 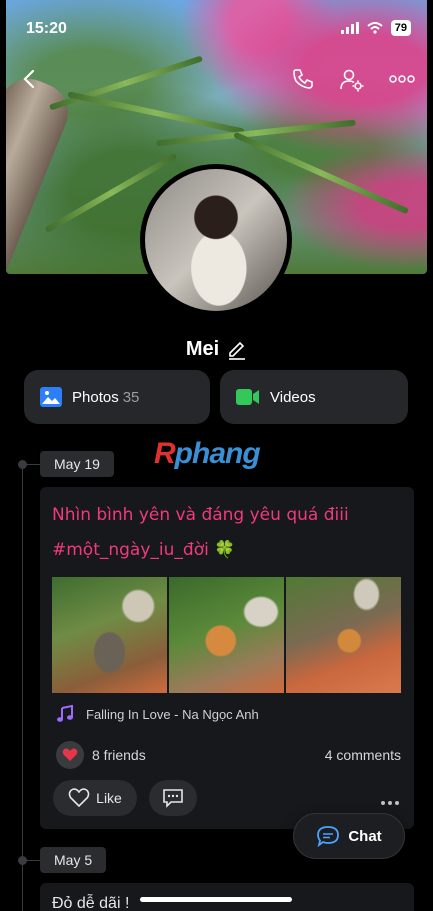 I want to click on photos-tab-label: Photos, so click(x=95, y=397).